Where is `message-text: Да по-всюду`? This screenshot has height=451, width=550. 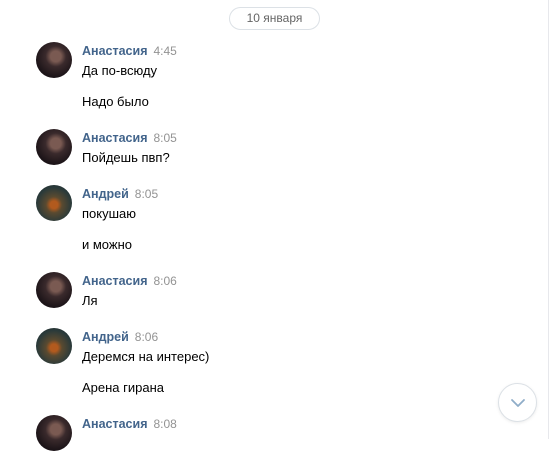
message-text: Да по-всюду is located at coordinates (120, 70).